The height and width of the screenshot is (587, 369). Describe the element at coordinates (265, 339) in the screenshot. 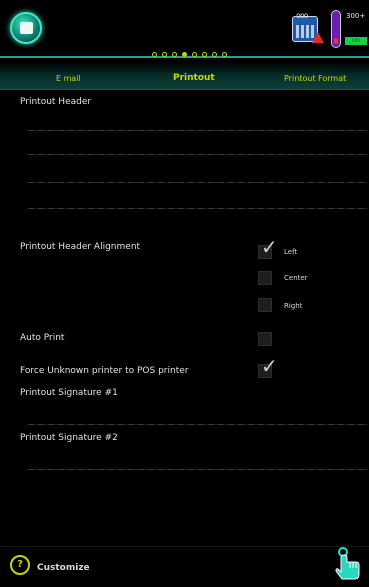

I see `auto-print-checkbox` at that location.